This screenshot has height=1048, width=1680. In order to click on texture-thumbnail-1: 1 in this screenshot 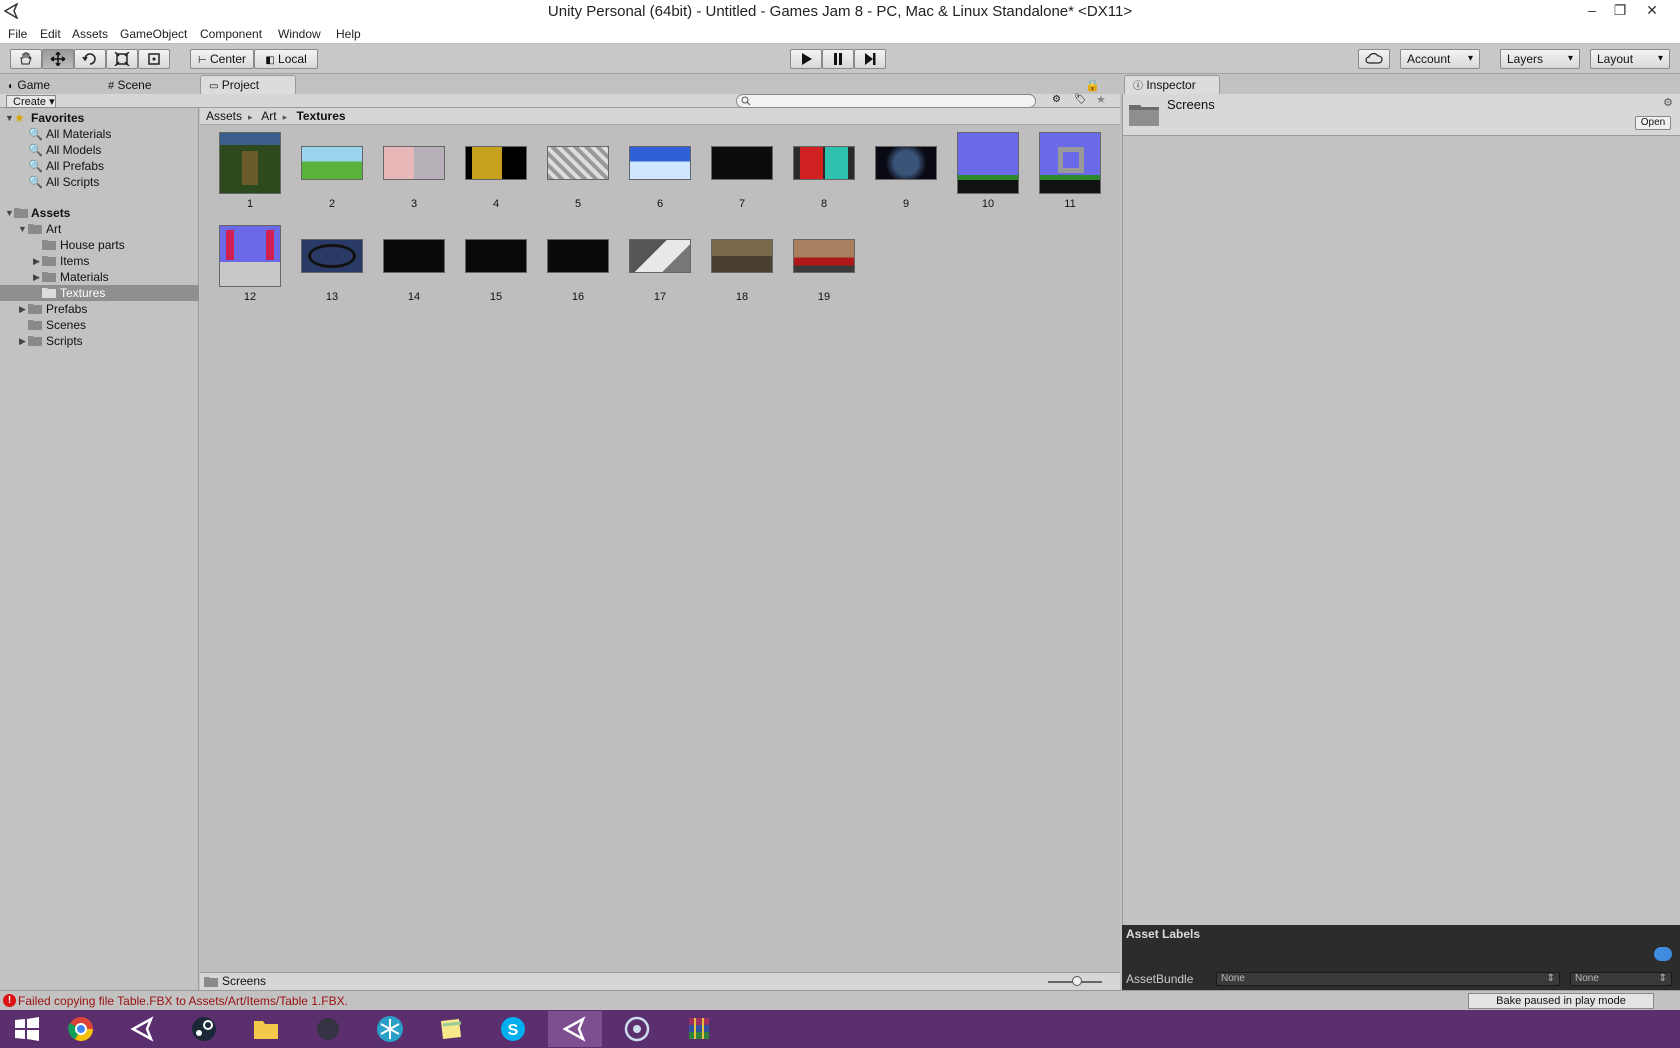, I will do `click(250, 172)`.